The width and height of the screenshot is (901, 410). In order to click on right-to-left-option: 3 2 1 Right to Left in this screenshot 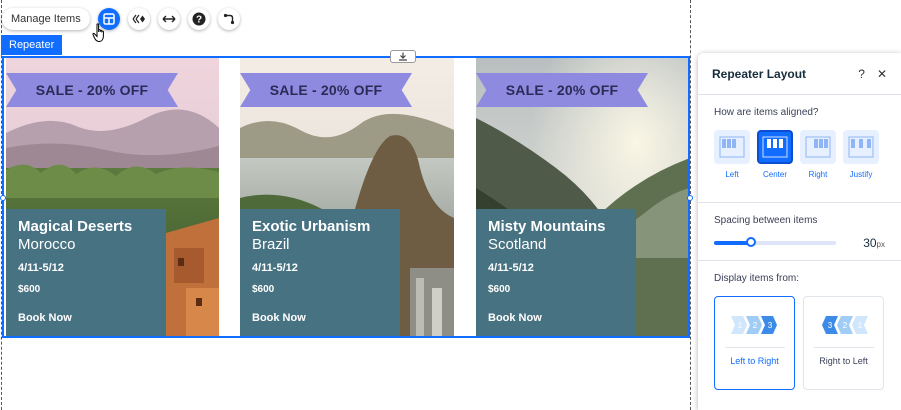, I will do `click(843, 343)`.